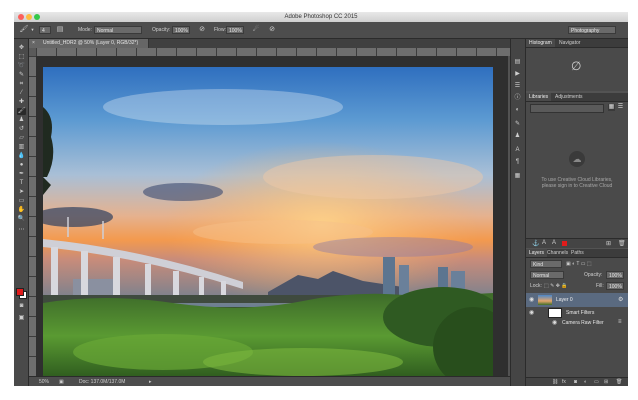  Describe the element at coordinates (21, 201) in the screenshot. I see `shape-tool-icon: ▭` at that location.